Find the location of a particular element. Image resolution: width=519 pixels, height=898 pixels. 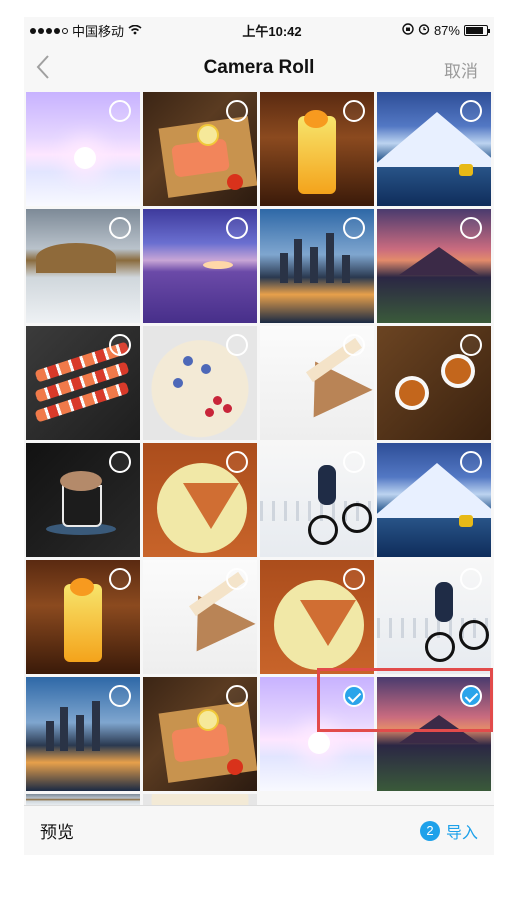

selected-count-badge: 2 is located at coordinates (429, 830).